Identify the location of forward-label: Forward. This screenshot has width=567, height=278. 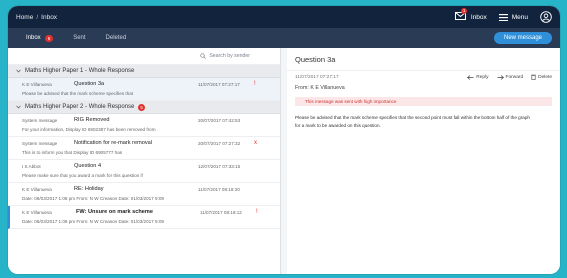
(514, 77).